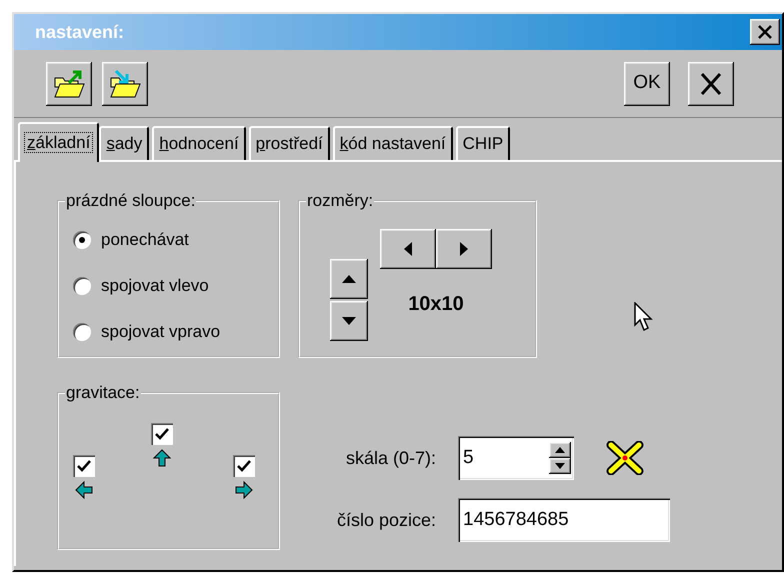 The image size is (784, 578). I want to click on group-title: gravitace:, so click(103, 392).